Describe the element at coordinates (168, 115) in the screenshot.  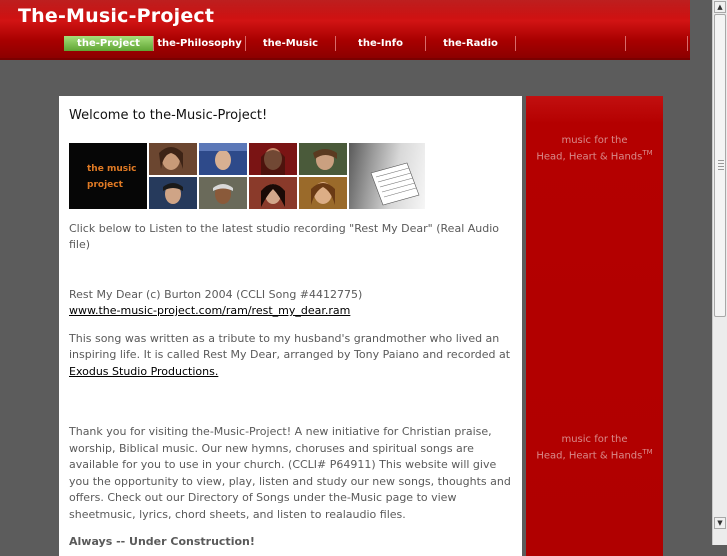
I see `page-heading: Welcome to the-Music-Project!` at that location.